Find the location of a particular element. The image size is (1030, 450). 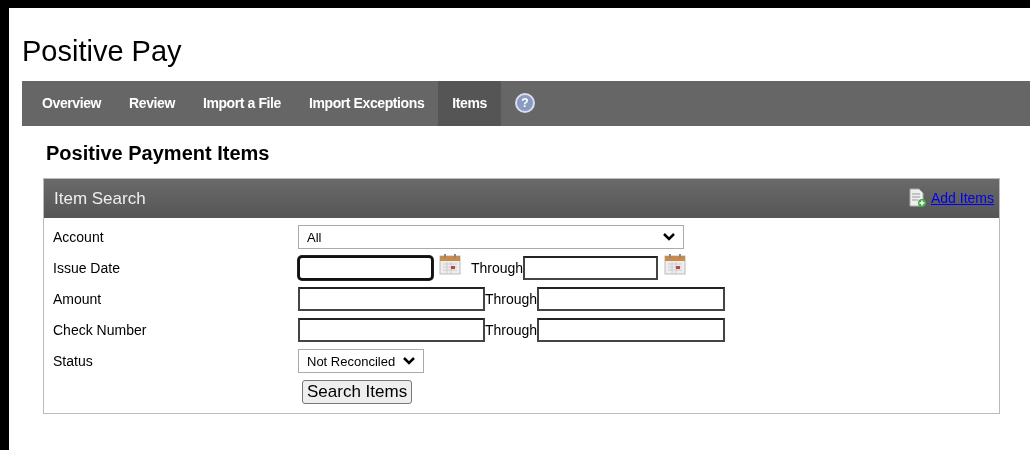

status-select: Not Reconciled is located at coordinates (361, 361).